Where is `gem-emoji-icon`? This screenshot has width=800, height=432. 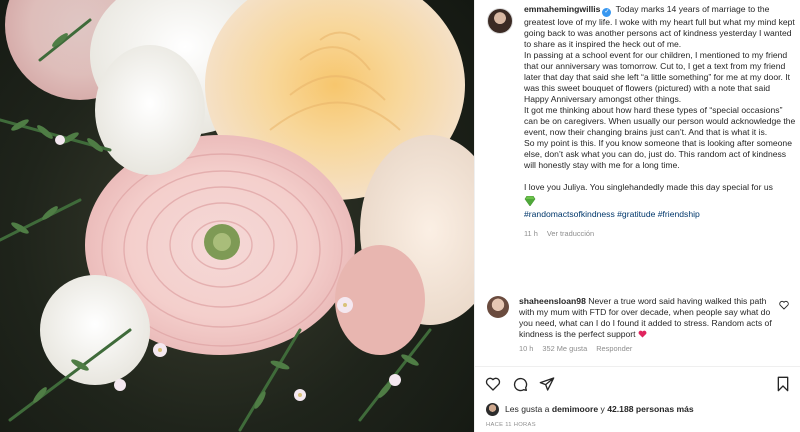 gem-emoji-icon is located at coordinates (660, 201).